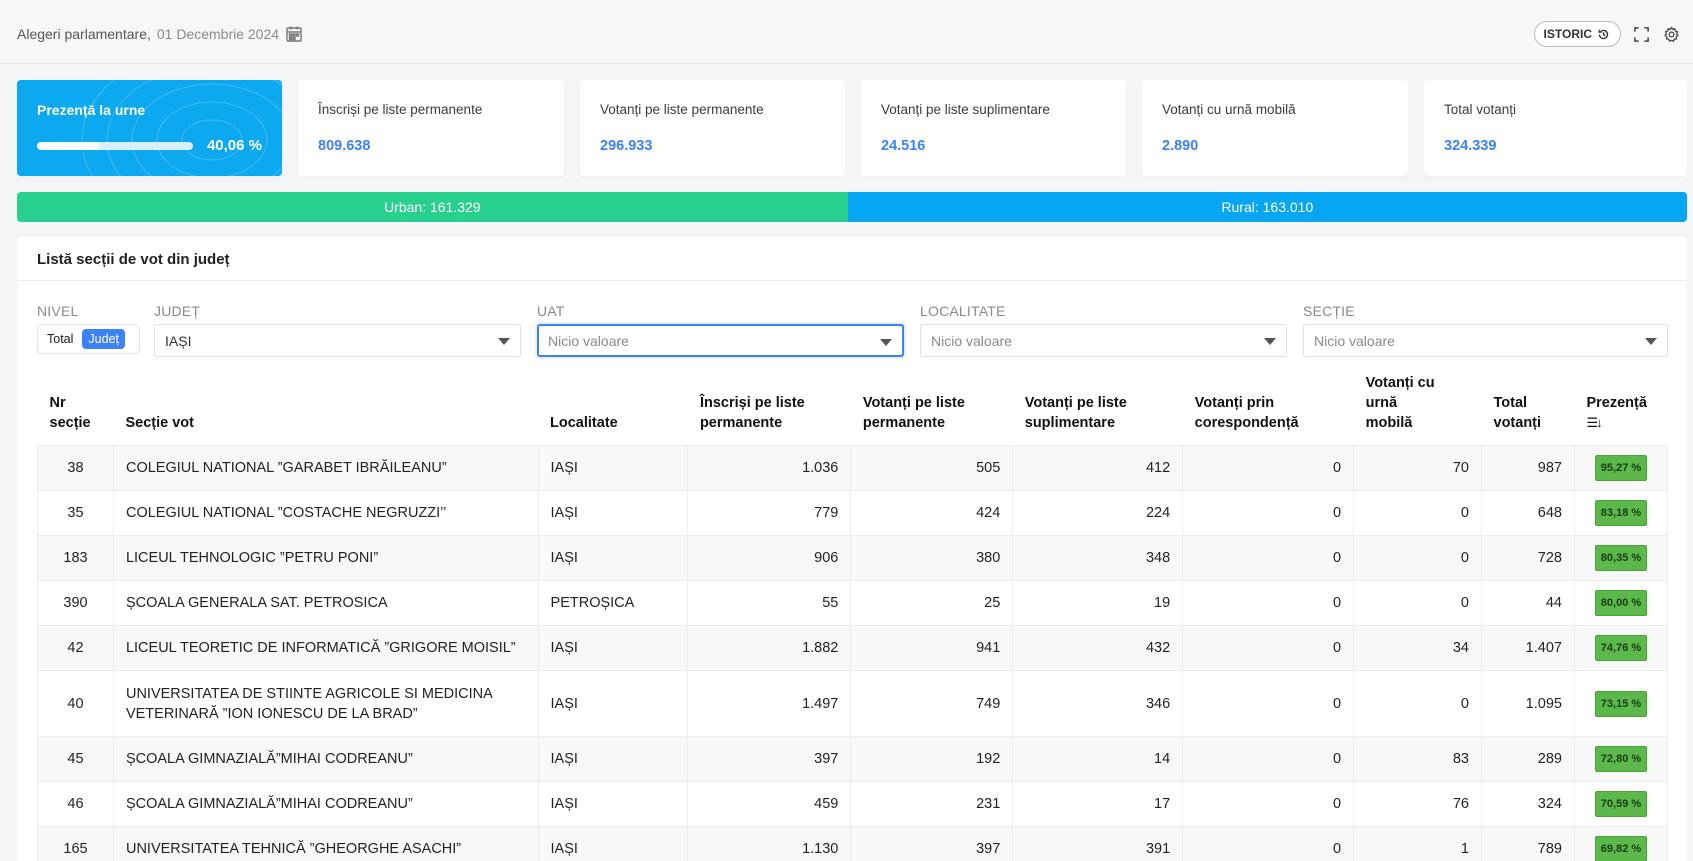 The height and width of the screenshot is (861, 1693). Describe the element at coordinates (1528, 648) in the screenshot. I see `cell-total: 1.407` at that location.